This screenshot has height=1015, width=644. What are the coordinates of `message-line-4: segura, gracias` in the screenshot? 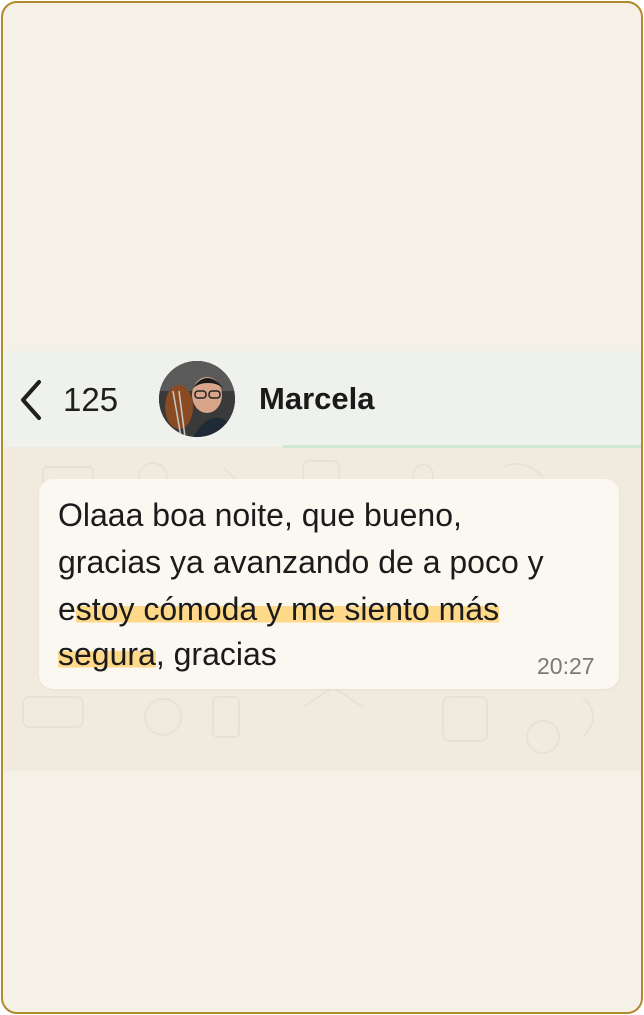 It's located at (167, 654).